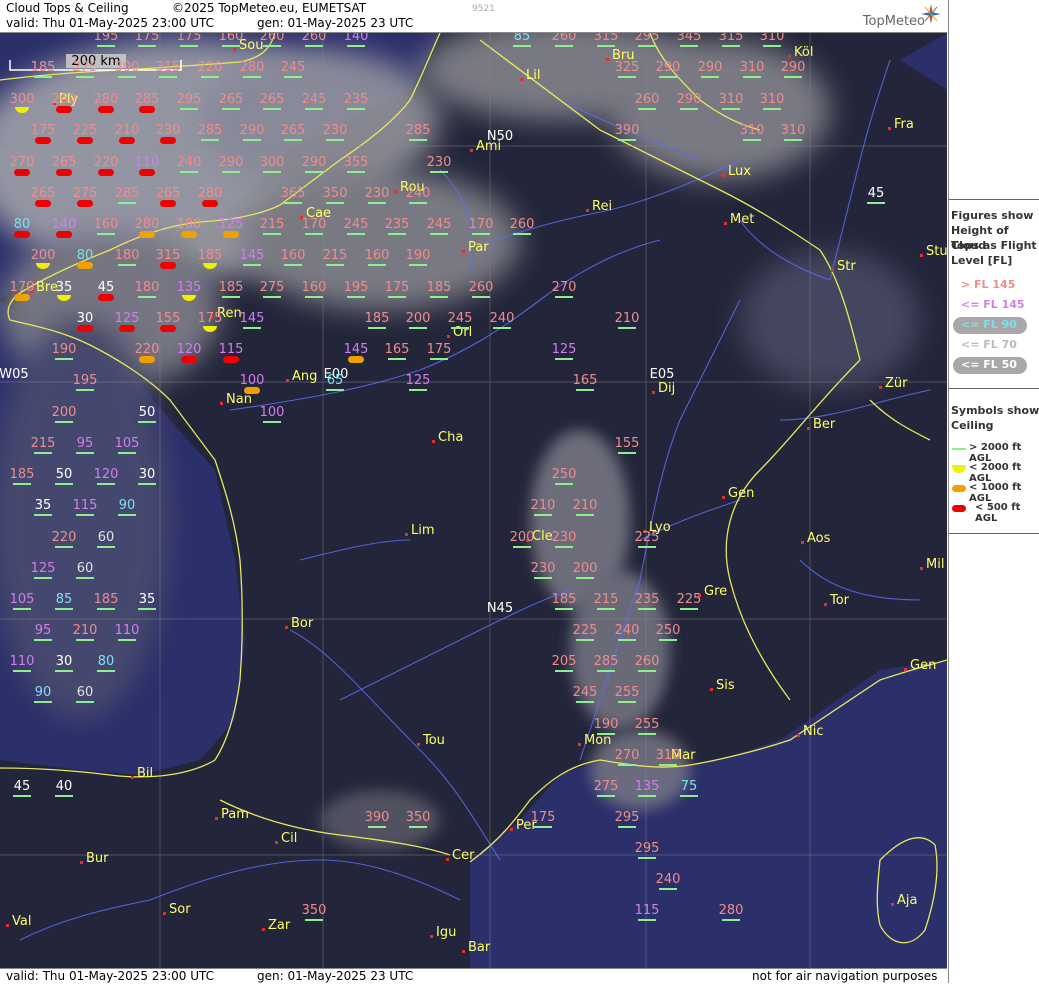 This screenshot has width=1039, height=984. Describe the element at coordinates (433, 740) in the screenshot. I see `city-label: Tou` at that location.